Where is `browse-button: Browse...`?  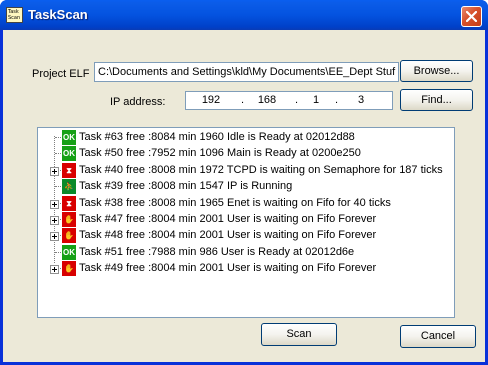 browse-button: Browse... is located at coordinates (436, 71).